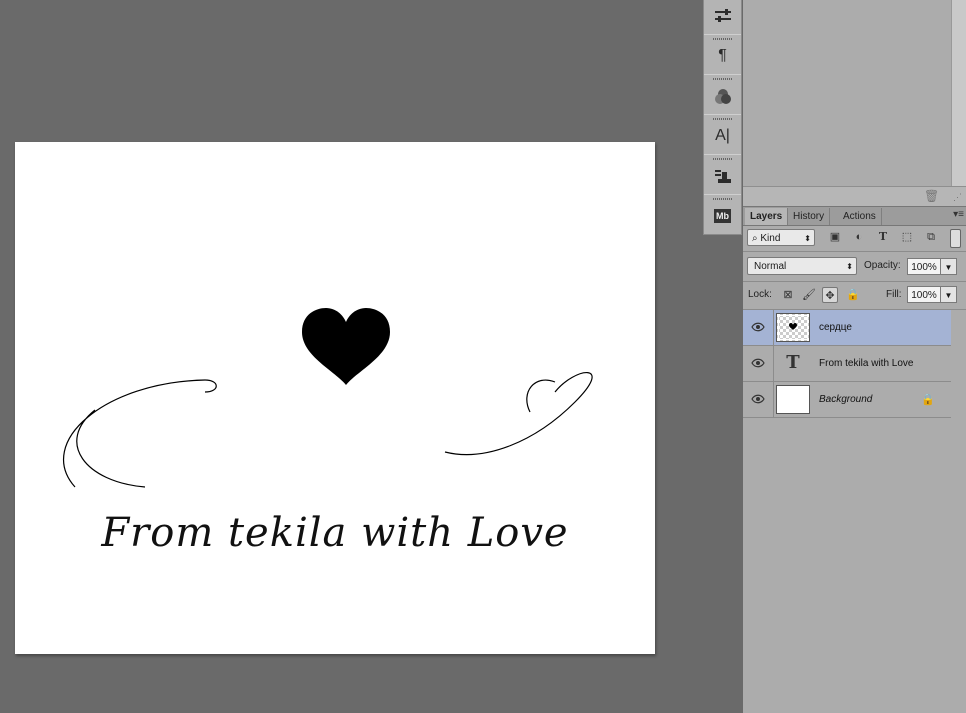 The height and width of the screenshot is (713, 966). Describe the element at coordinates (760, 294) in the screenshot. I see `lock-label: Lock:` at that location.